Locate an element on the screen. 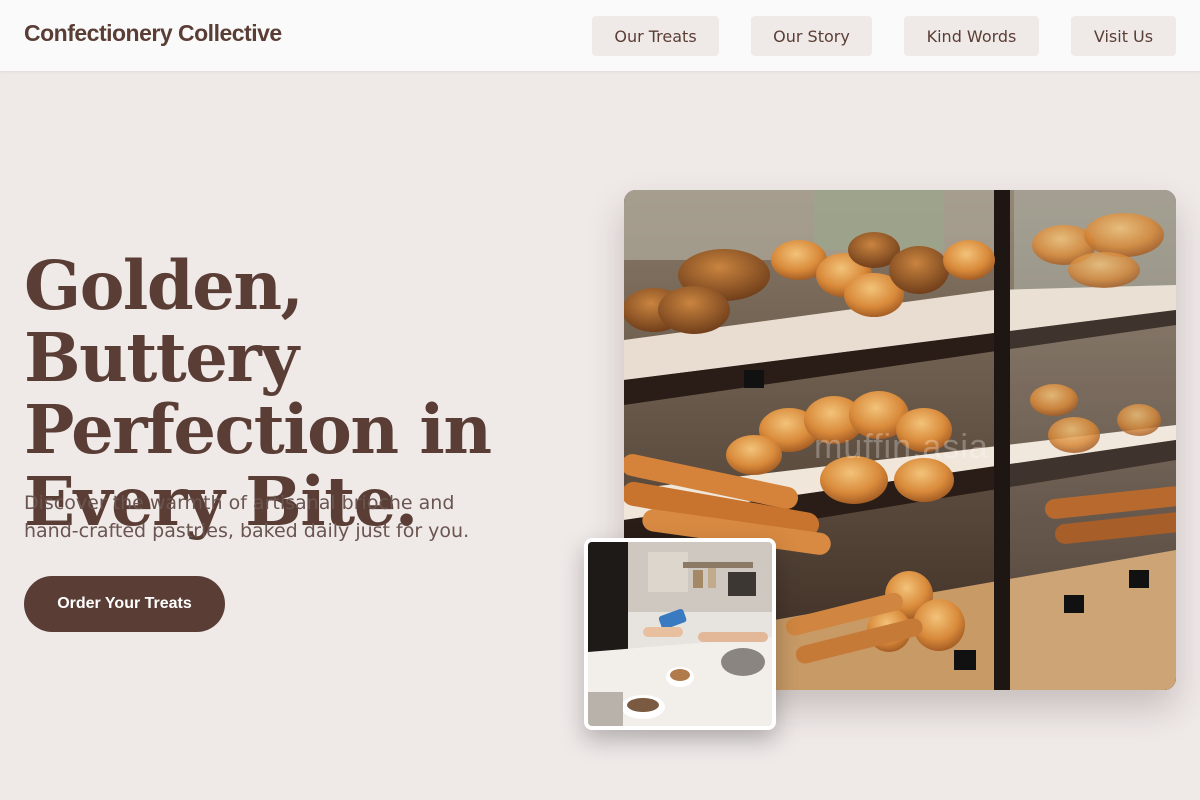 The width and height of the screenshot is (1200, 800). nav-our-treats-button: Our Treats is located at coordinates (655, 36).